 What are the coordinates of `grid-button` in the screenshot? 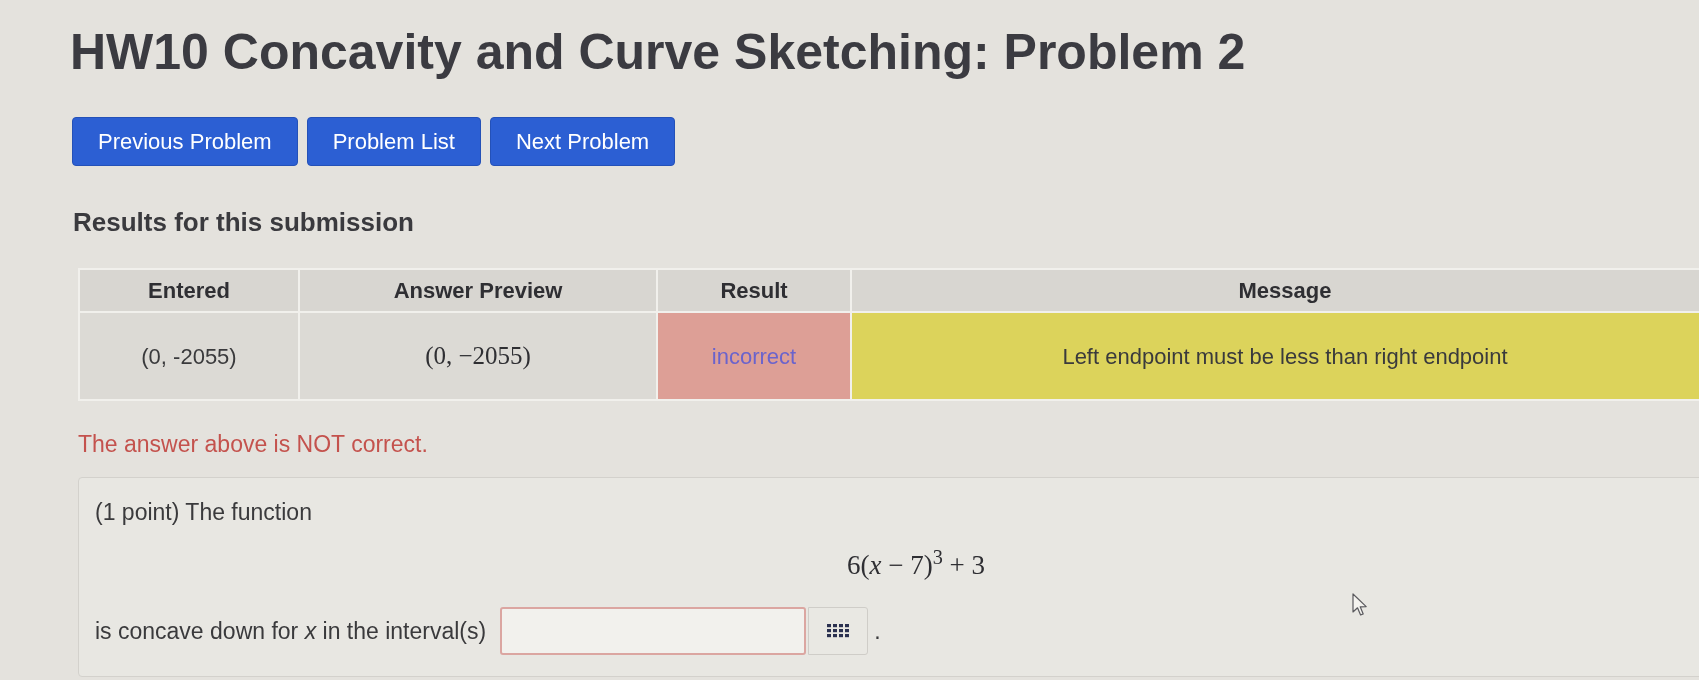 It's located at (838, 631).